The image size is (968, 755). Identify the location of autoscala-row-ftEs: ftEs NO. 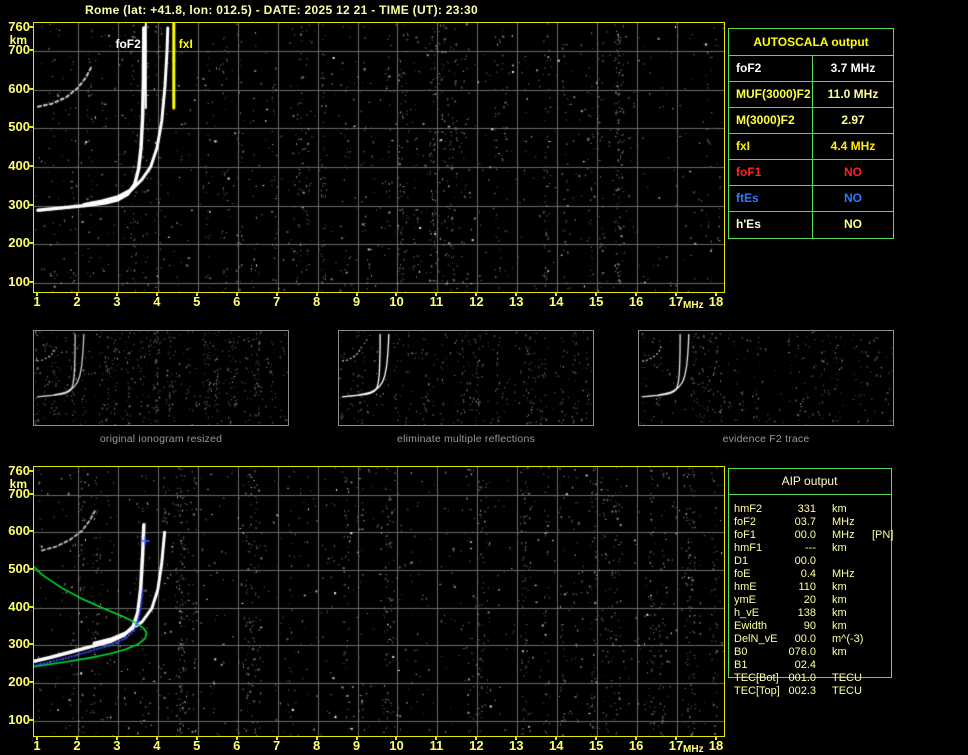
(811, 199).